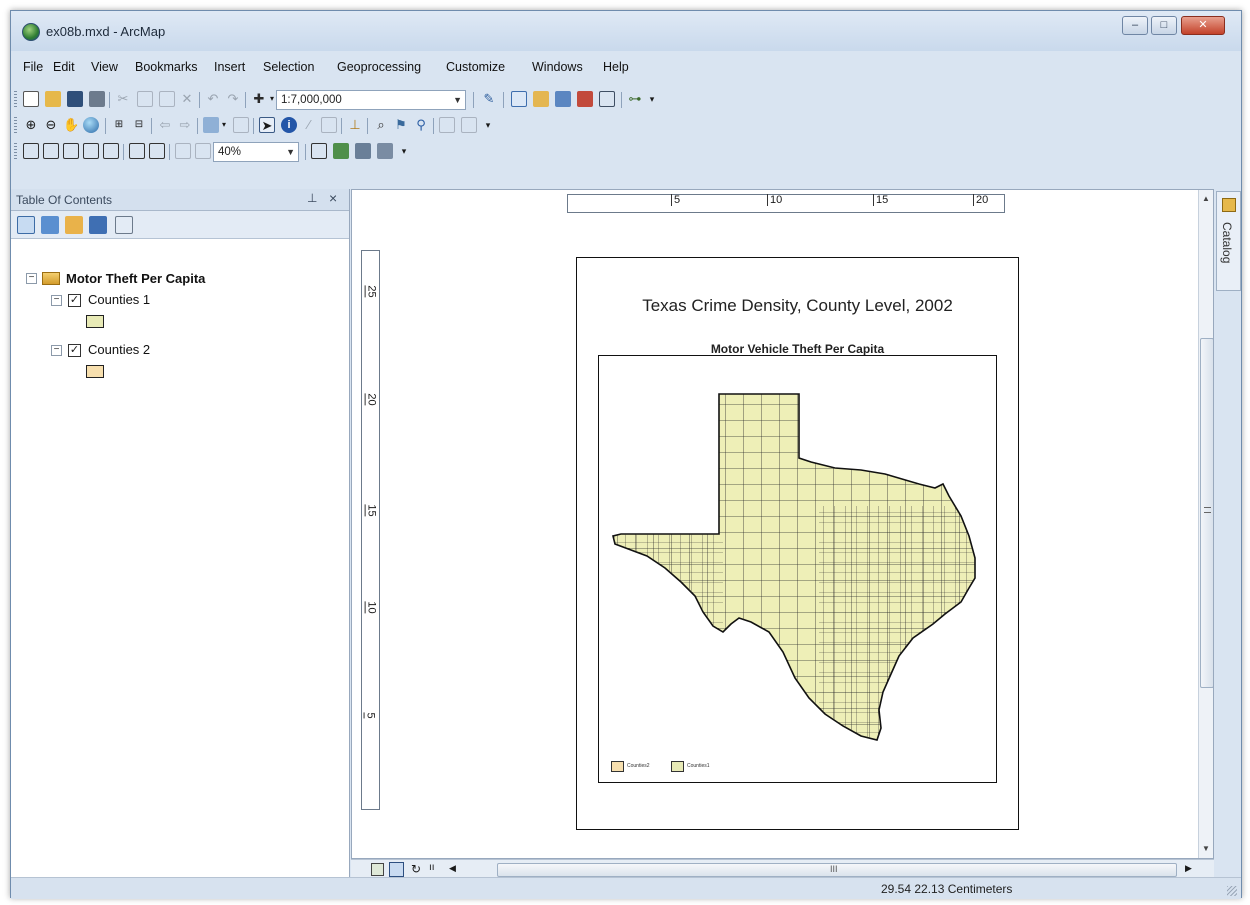  What do you see at coordinates (401, 125) in the screenshot?
I see `find-route-icon: ⚑` at bounding box center [401, 125].